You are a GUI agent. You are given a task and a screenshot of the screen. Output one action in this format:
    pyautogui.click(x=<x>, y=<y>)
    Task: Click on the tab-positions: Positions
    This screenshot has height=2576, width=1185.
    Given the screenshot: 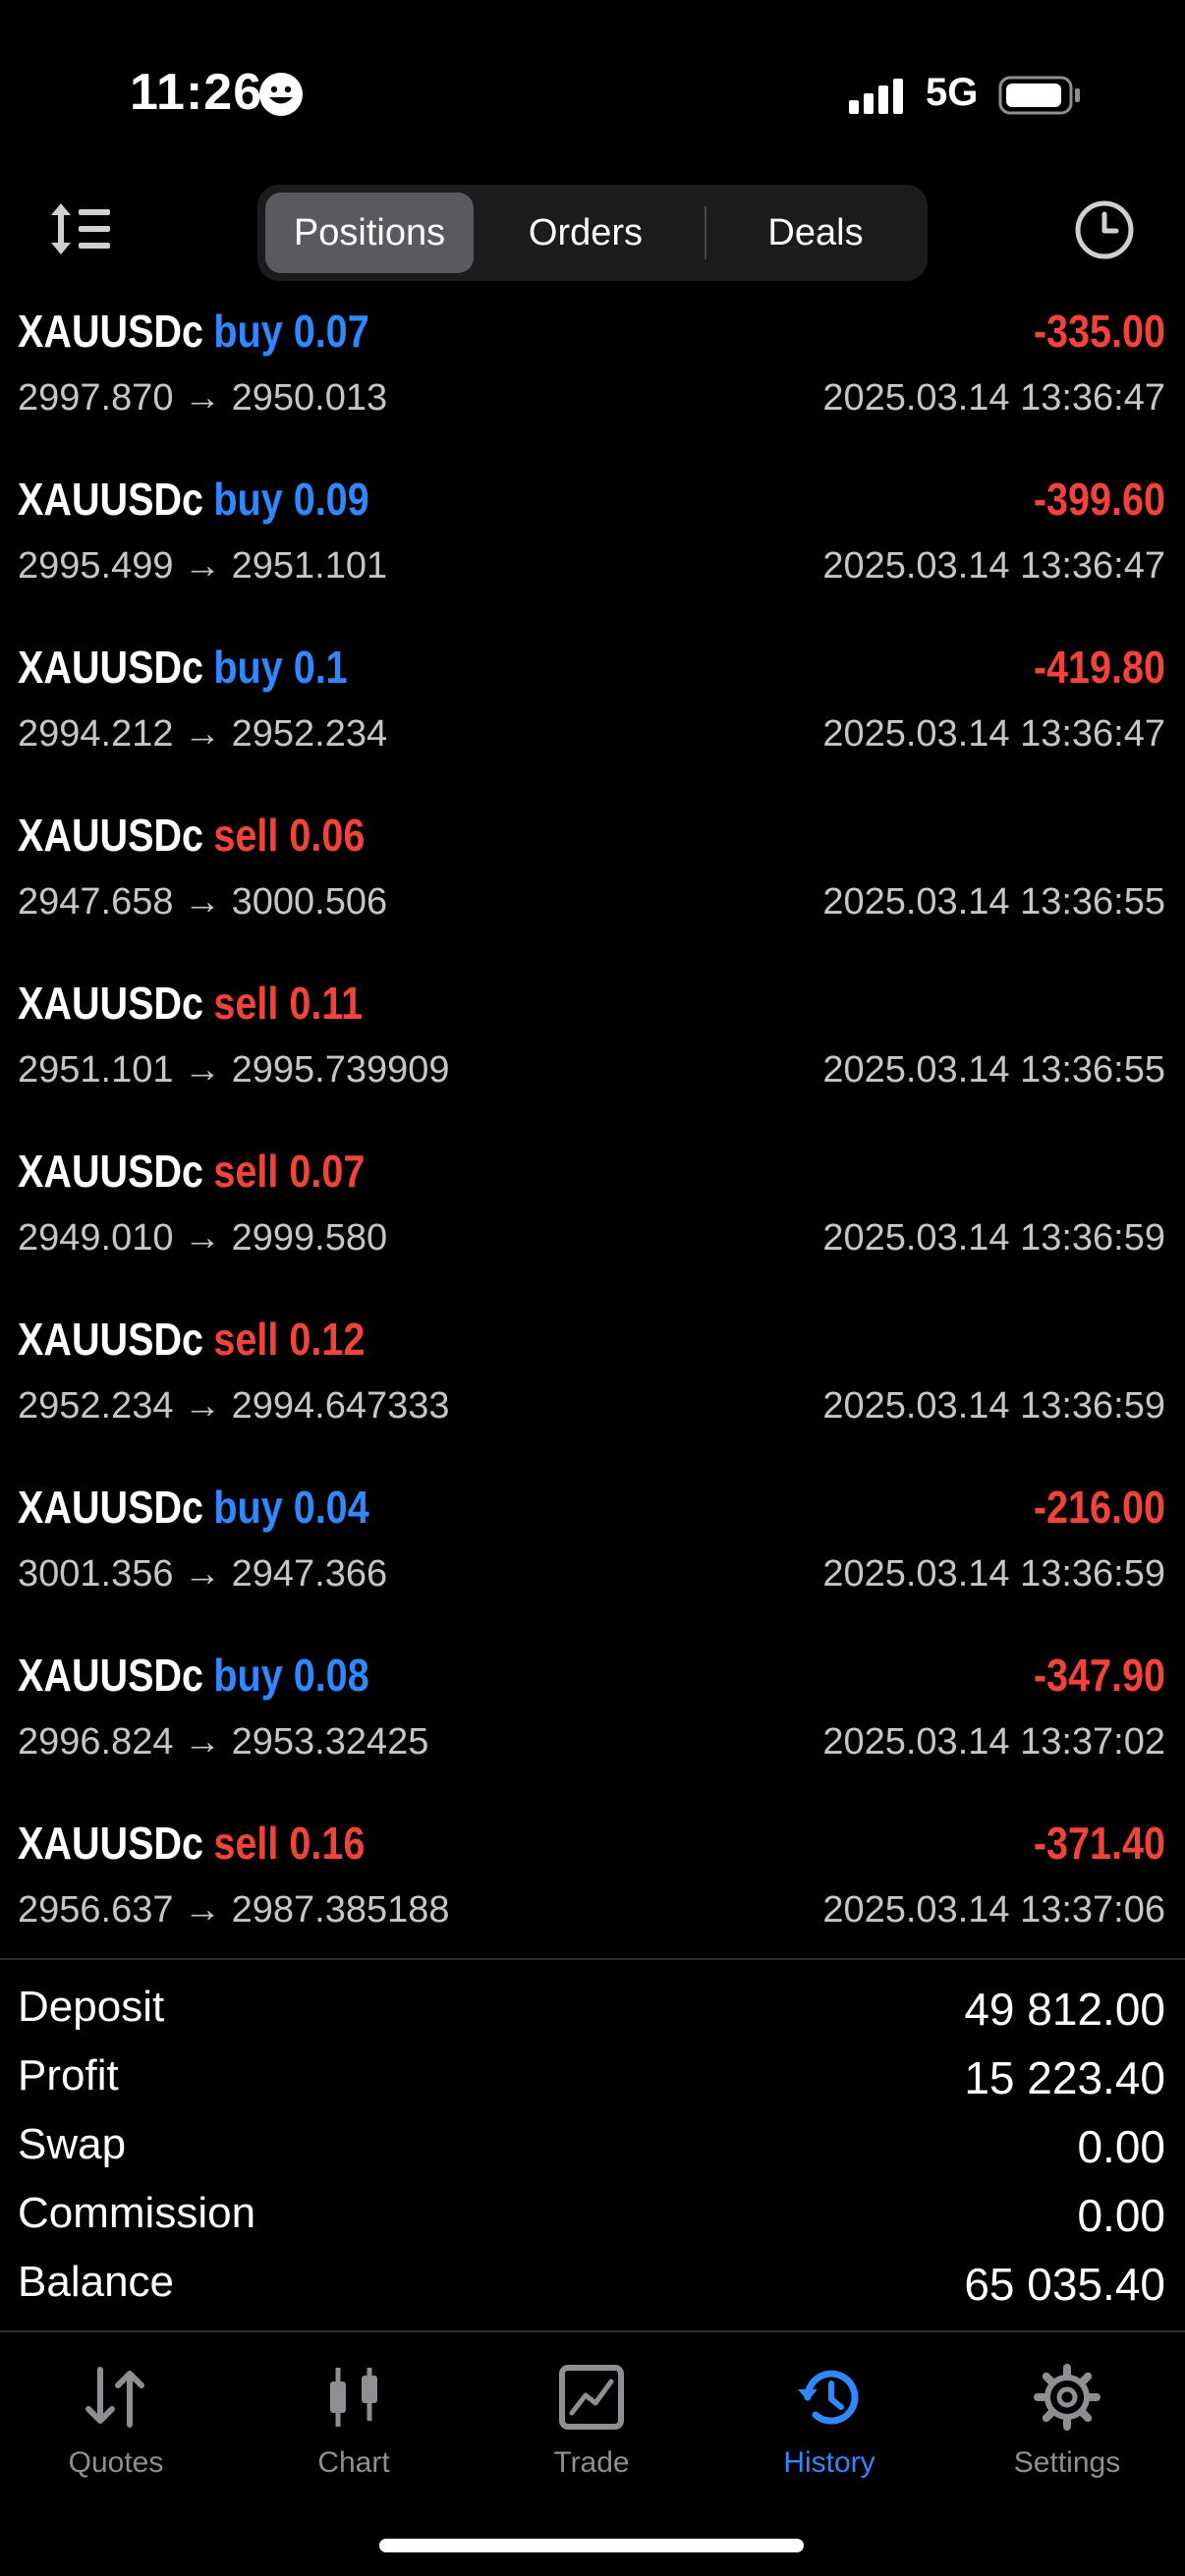 What is the action you would take?
    pyautogui.click(x=370, y=233)
    